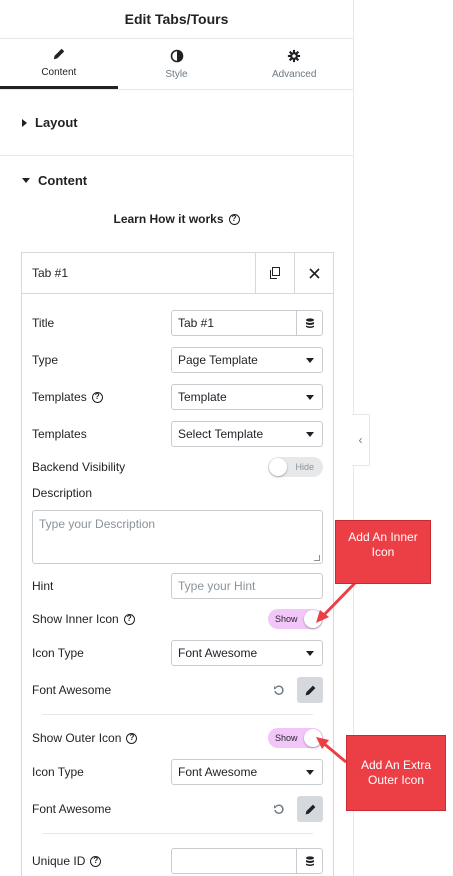 This screenshot has width=453, height=876. Describe the element at coordinates (196, 323) in the screenshot. I see `title-value: Tab #1` at that location.